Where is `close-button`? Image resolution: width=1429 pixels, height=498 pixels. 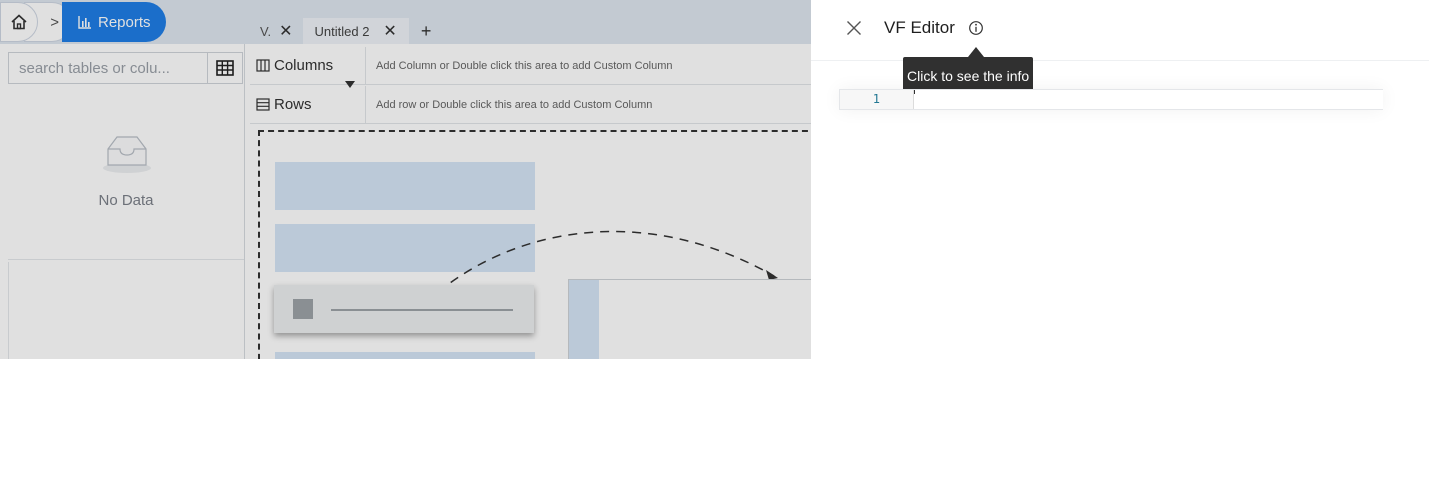 close-button is located at coordinates (854, 28).